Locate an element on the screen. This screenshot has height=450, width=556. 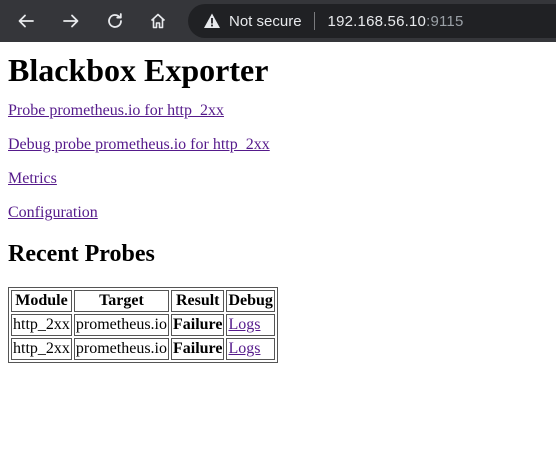
page-title: Blackbox Exporter is located at coordinates (138, 70).